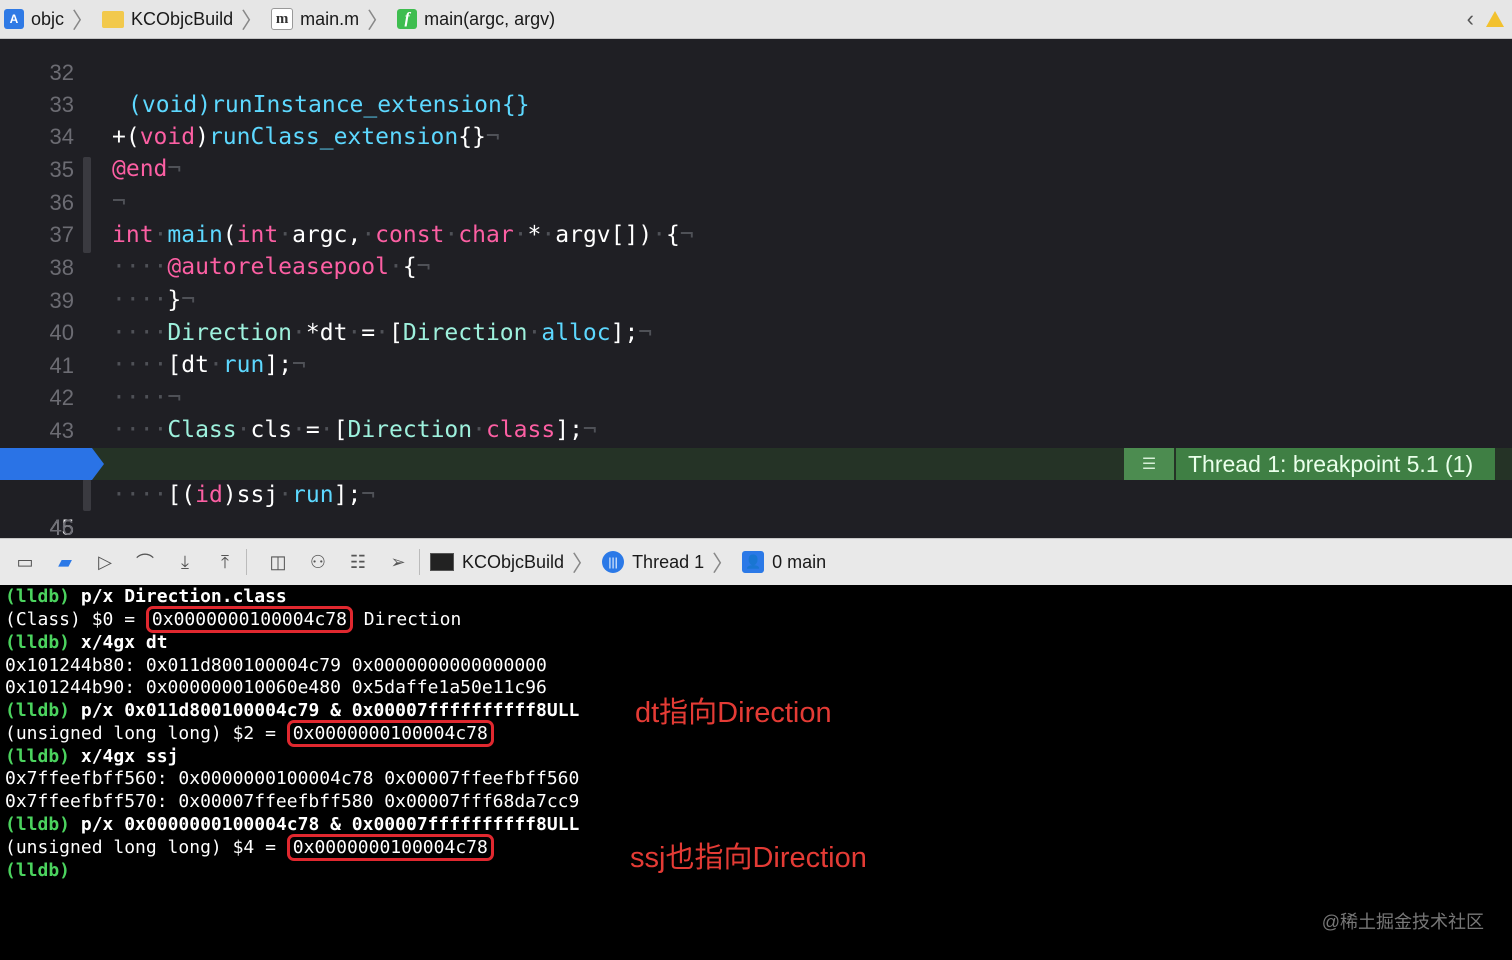  What do you see at coordinates (799, 561) in the screenshot?
I see `debug-crumb-label: 0 main` at bounding box center [799, 561].